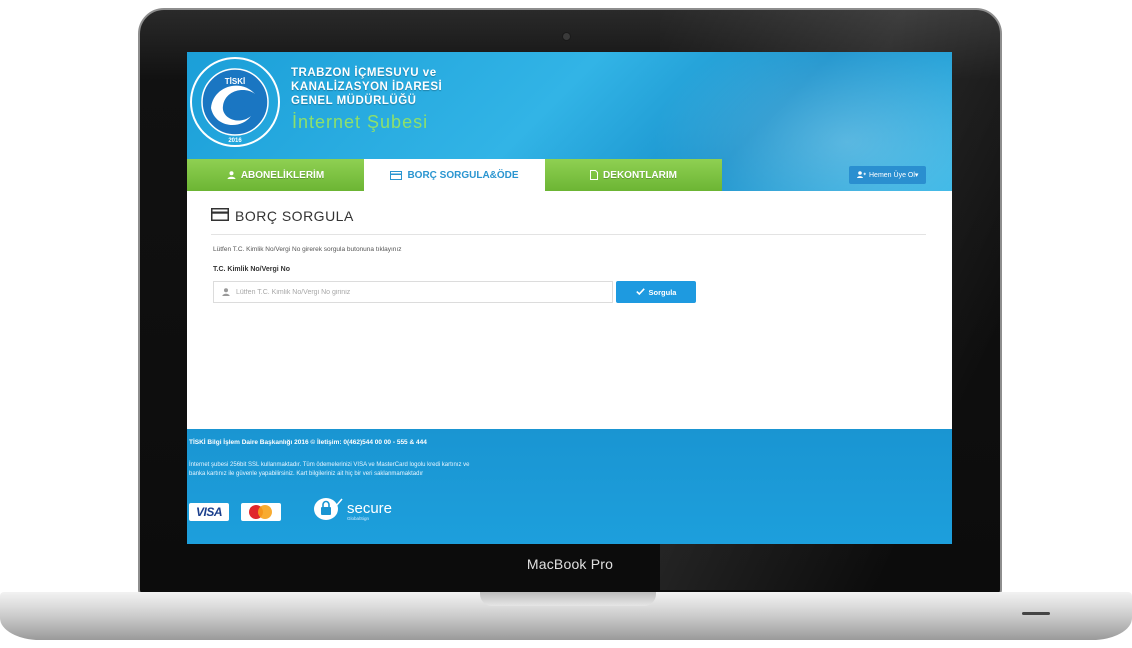 The height and width of the screenshot is (648, 1132). I want to click on payment-logos: VISA secure GlobalSign, so click(290, 511).